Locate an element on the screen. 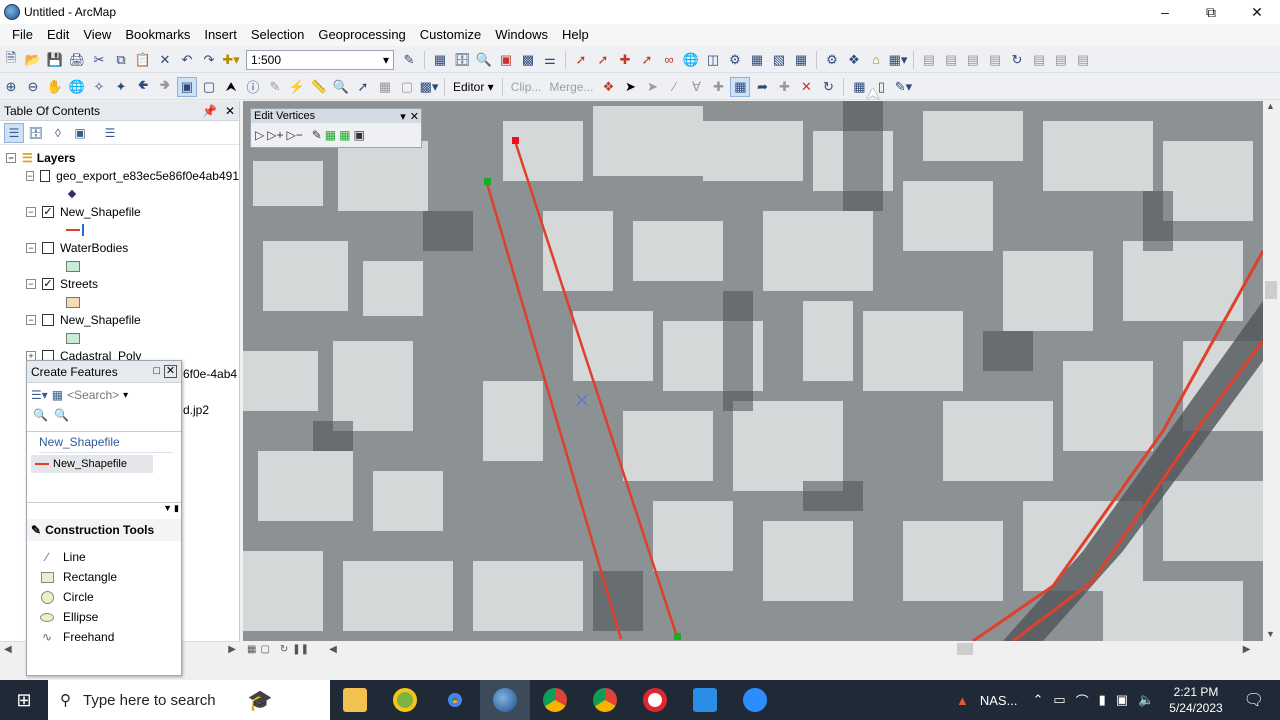 This screenshot has width=1280, height=720. raster-icon: ▤ is located at coordinates (1061, 60).